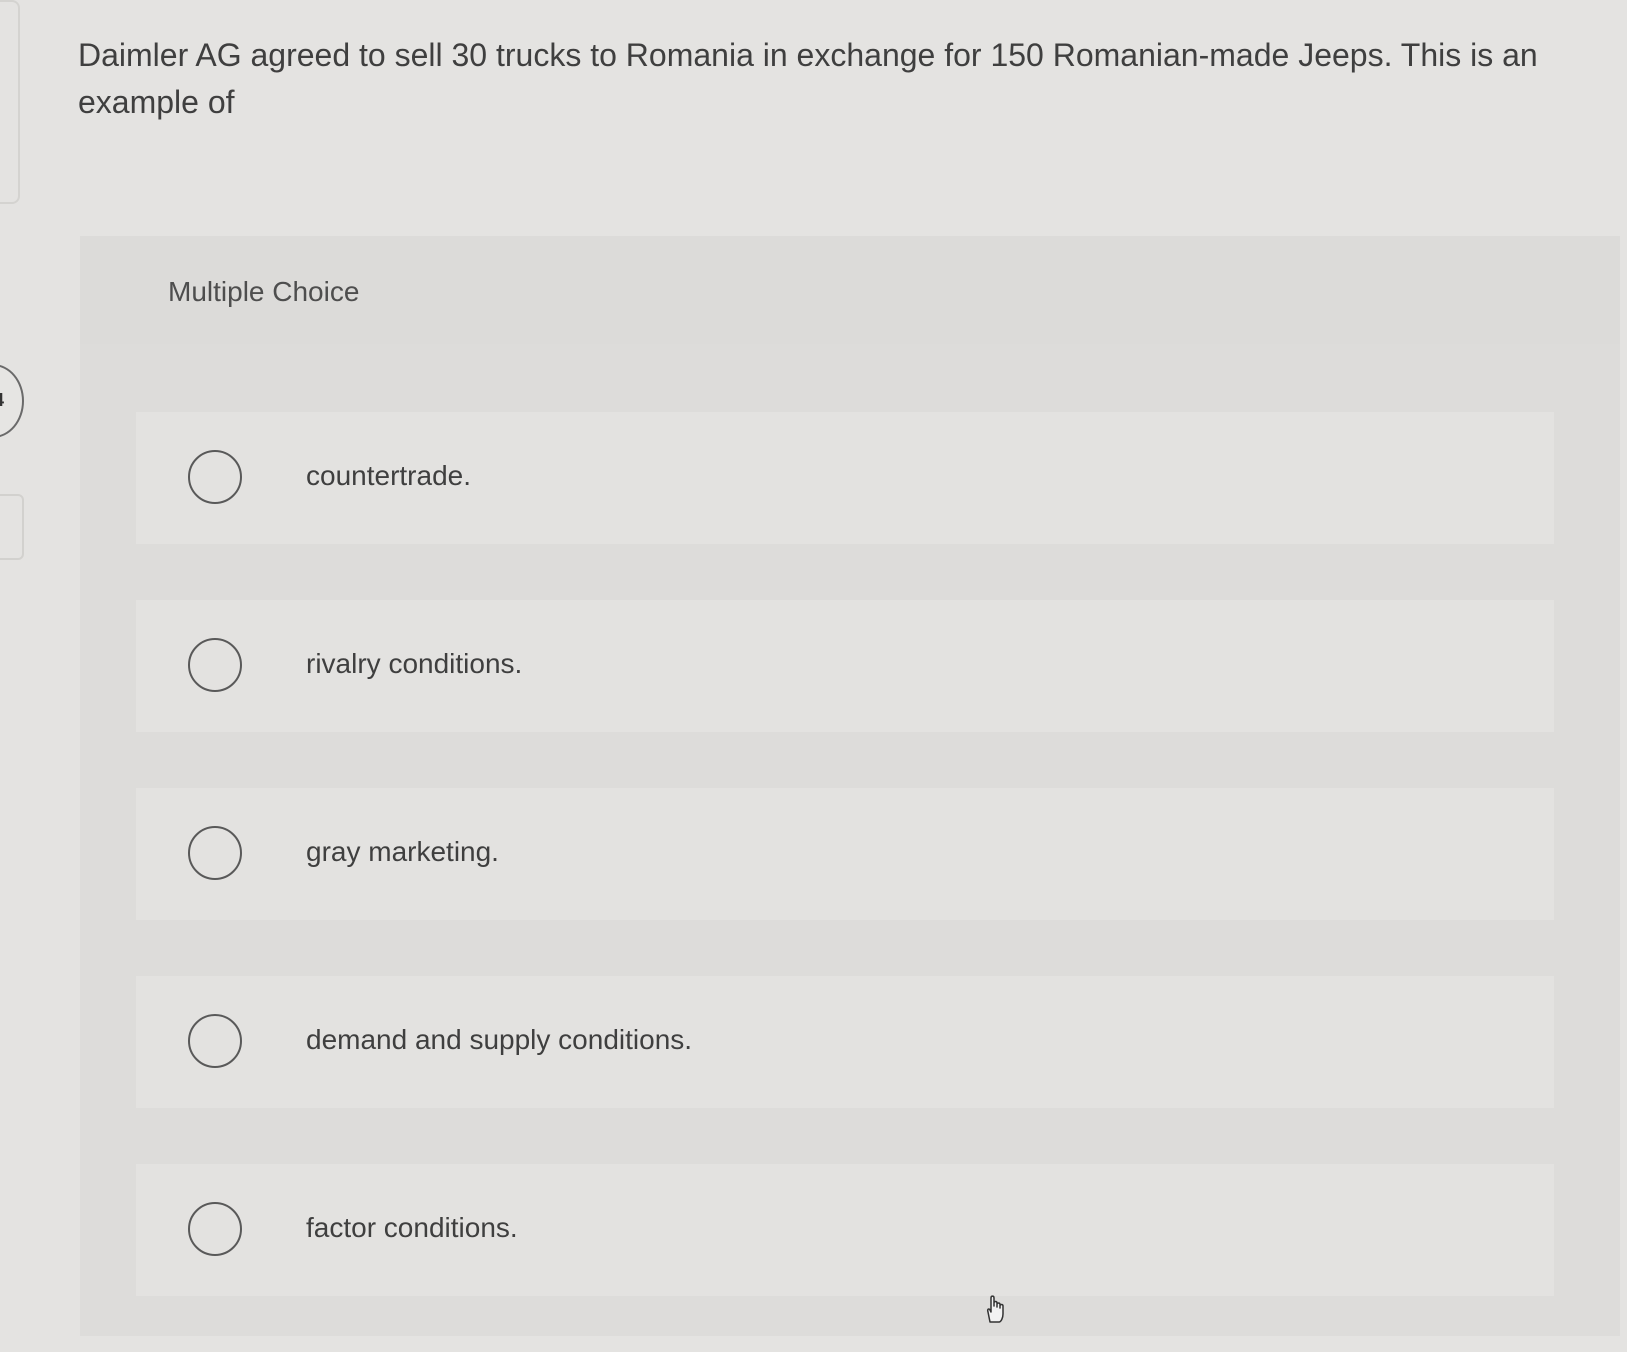  Describe the element at coordinates (412, 1227) in the screenshot. I see `choice-label: factor conditions.` at that location.